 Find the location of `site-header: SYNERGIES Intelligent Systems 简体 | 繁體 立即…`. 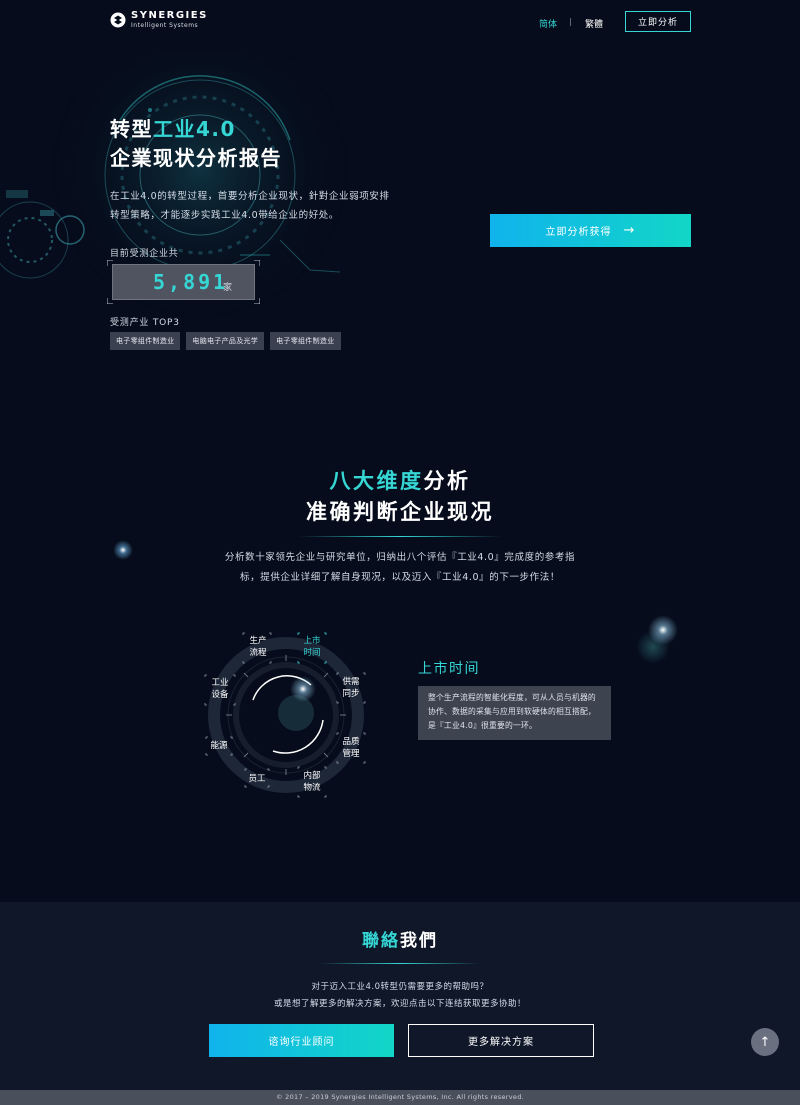

site-header: SYNERGIES Intelligent Systems 简体 | 繁體 立即… is located at coordinates (400, 22).